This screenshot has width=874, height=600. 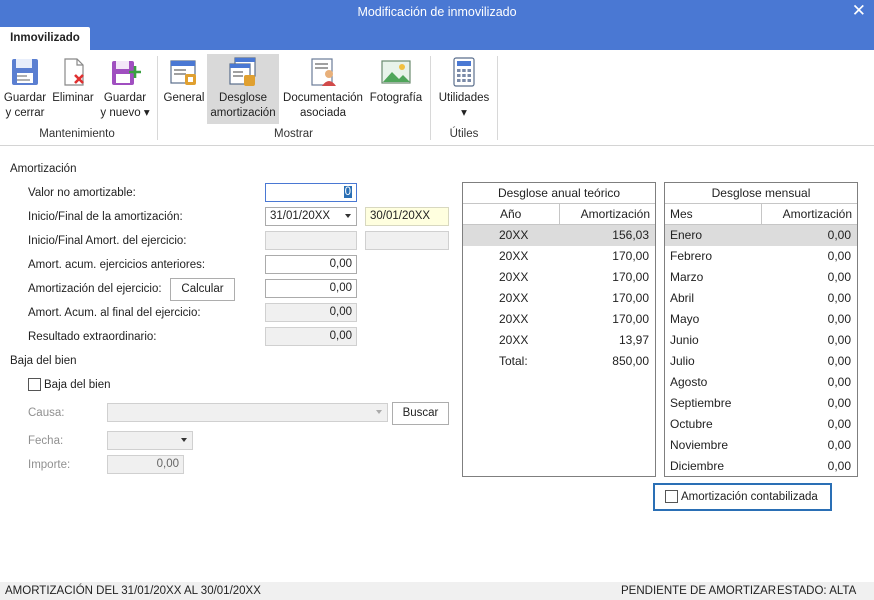 What do you see at coordinates (126, 73) in the screenshot?
I see `save-new-icon` at bounding box center [126, 73].